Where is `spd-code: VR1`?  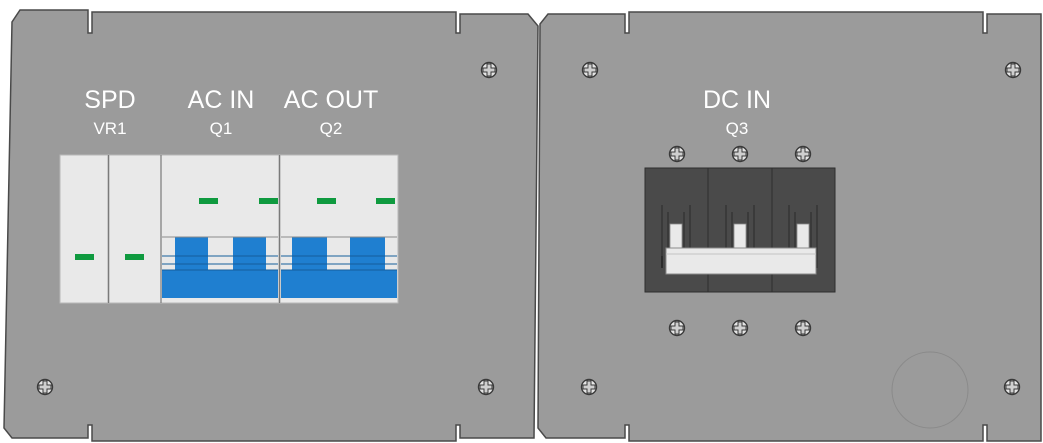
spd-code: VR1 is located at coordinates (109, 128).